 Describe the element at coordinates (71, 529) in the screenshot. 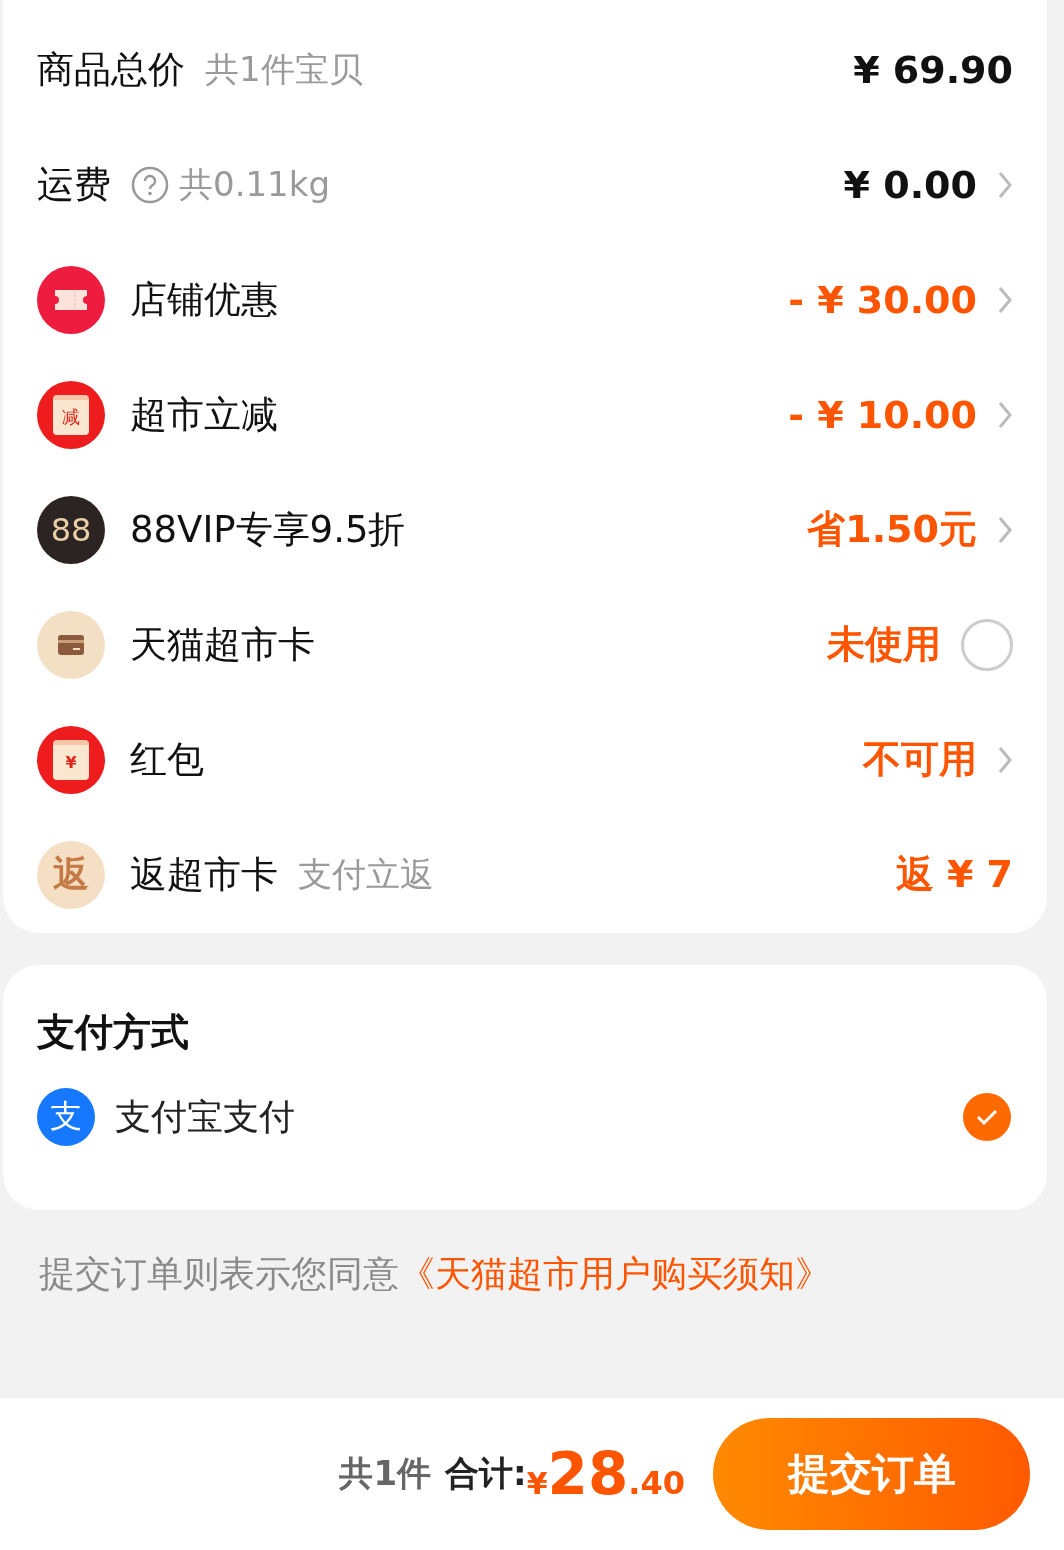

I see `vip-icon: 88` at that location.